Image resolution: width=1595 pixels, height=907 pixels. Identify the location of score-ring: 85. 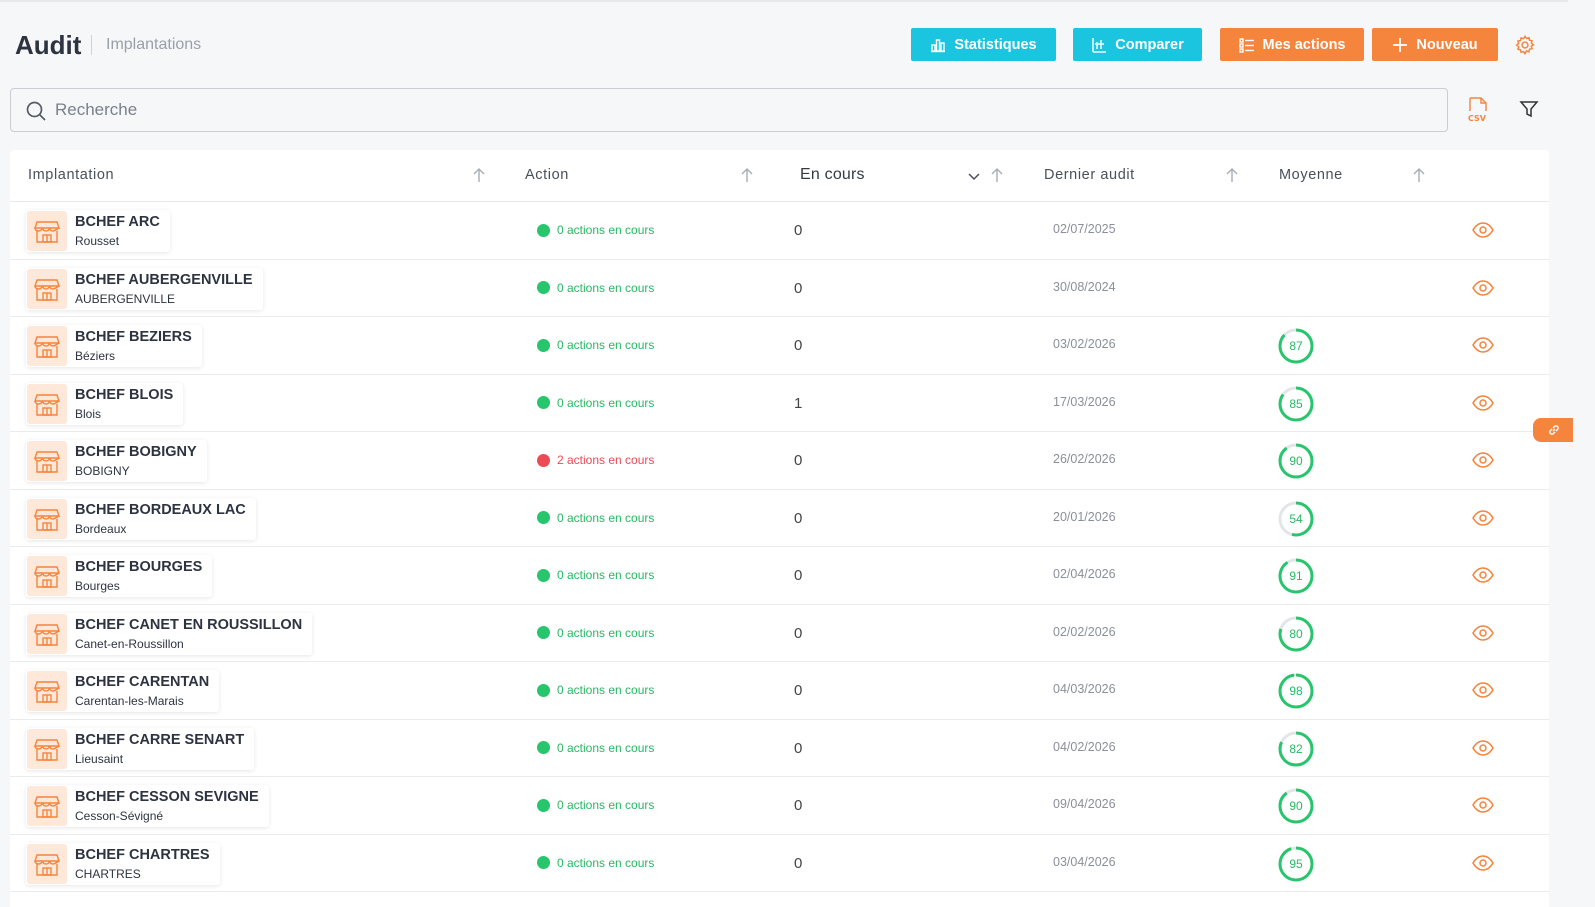
(1296, 404).